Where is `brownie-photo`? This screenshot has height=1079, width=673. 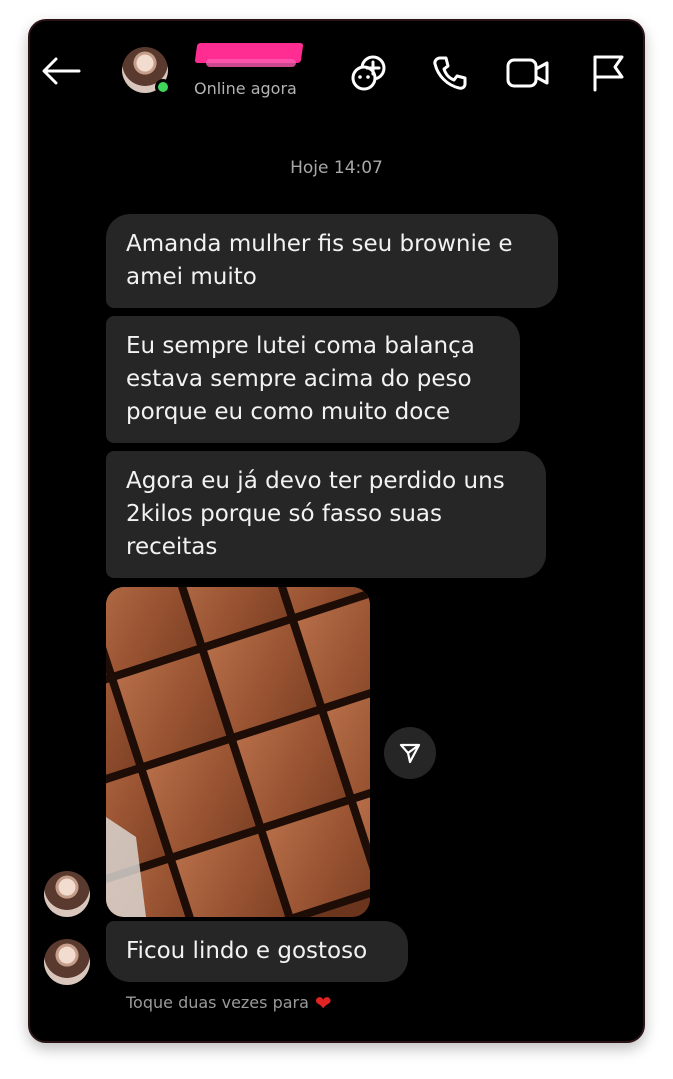 brownie-photo is located at coordinates (238, 752).